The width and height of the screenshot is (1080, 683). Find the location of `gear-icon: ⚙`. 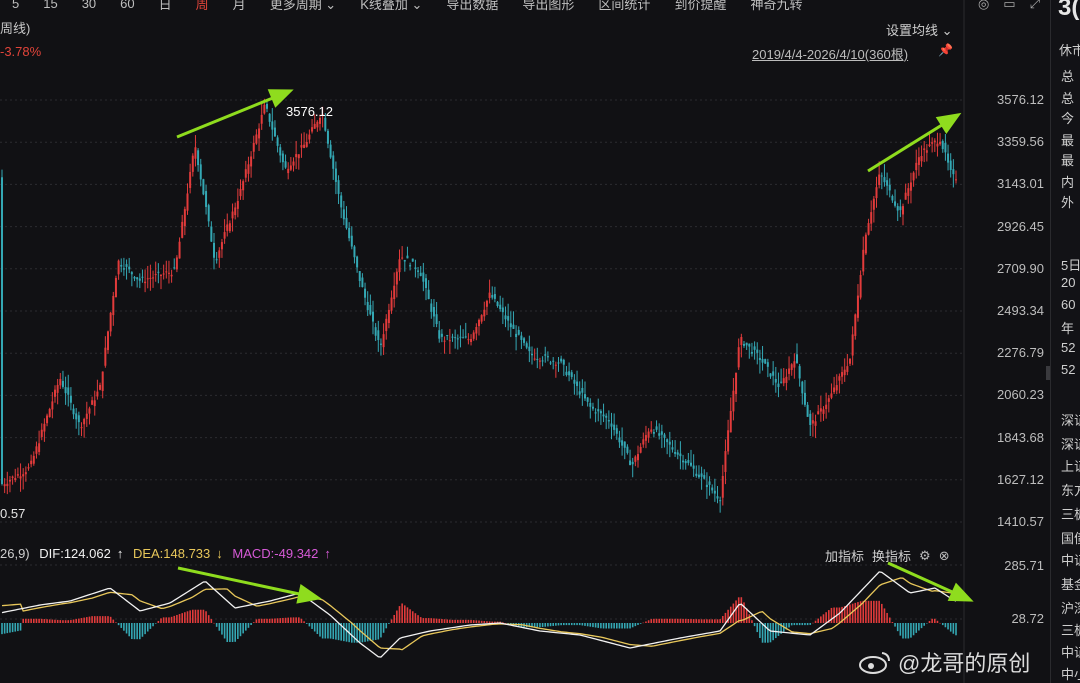

gear-icon: ⚙ is located at coordinates (925, 556).